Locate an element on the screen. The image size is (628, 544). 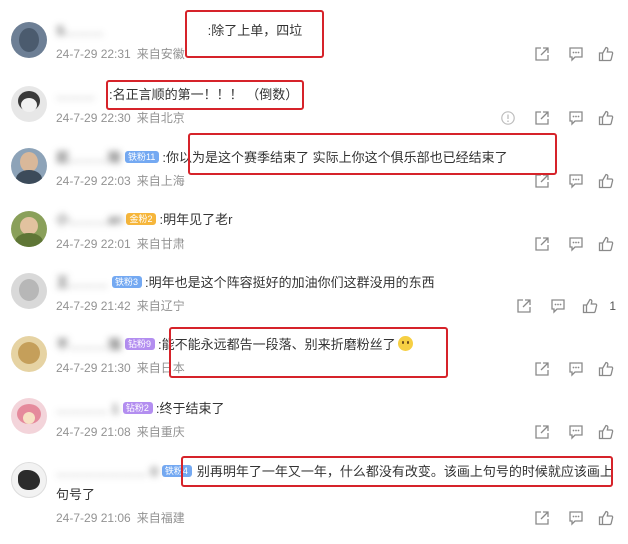
fan-level-badge: 金粉2 is located at coordinates (141, 219).